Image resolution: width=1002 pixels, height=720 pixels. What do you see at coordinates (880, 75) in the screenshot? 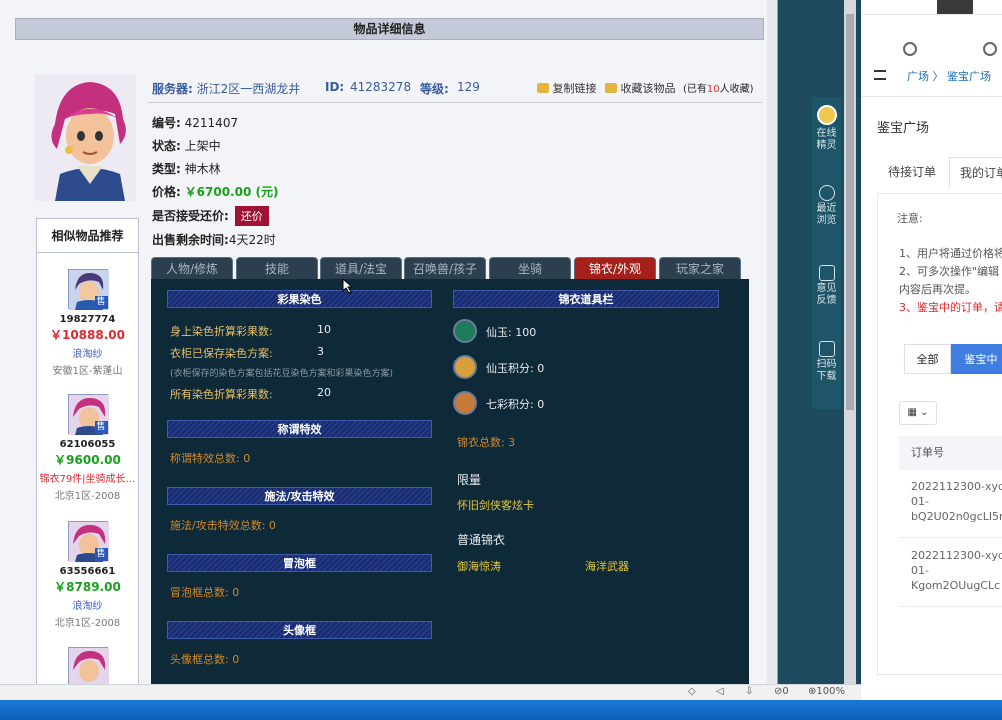
I see `menu-icon` at bounding box center [880, 75].